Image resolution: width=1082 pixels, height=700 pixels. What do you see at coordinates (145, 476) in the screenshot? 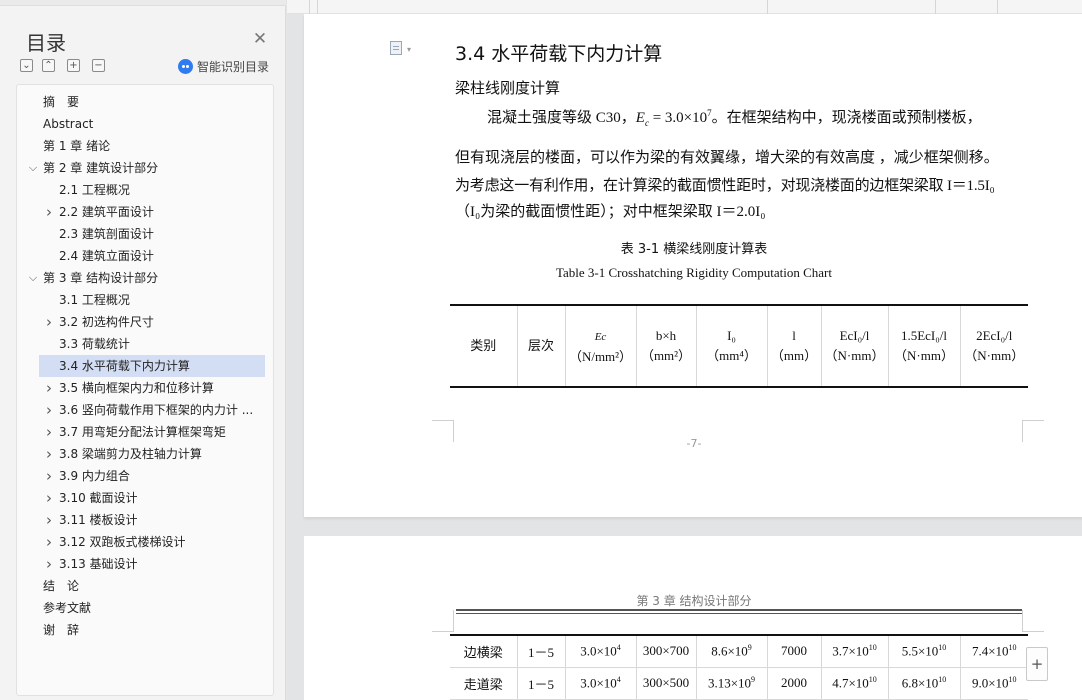
I see `toc-item: › 3.9 内力组合` at bounding box center [145, 476].